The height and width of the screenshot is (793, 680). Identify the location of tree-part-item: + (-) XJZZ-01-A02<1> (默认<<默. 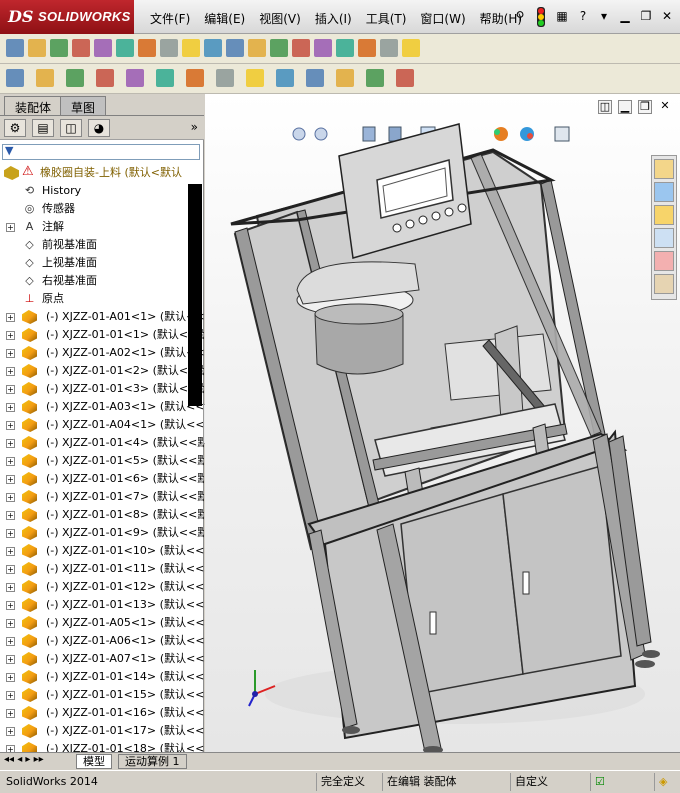
(102, 353).